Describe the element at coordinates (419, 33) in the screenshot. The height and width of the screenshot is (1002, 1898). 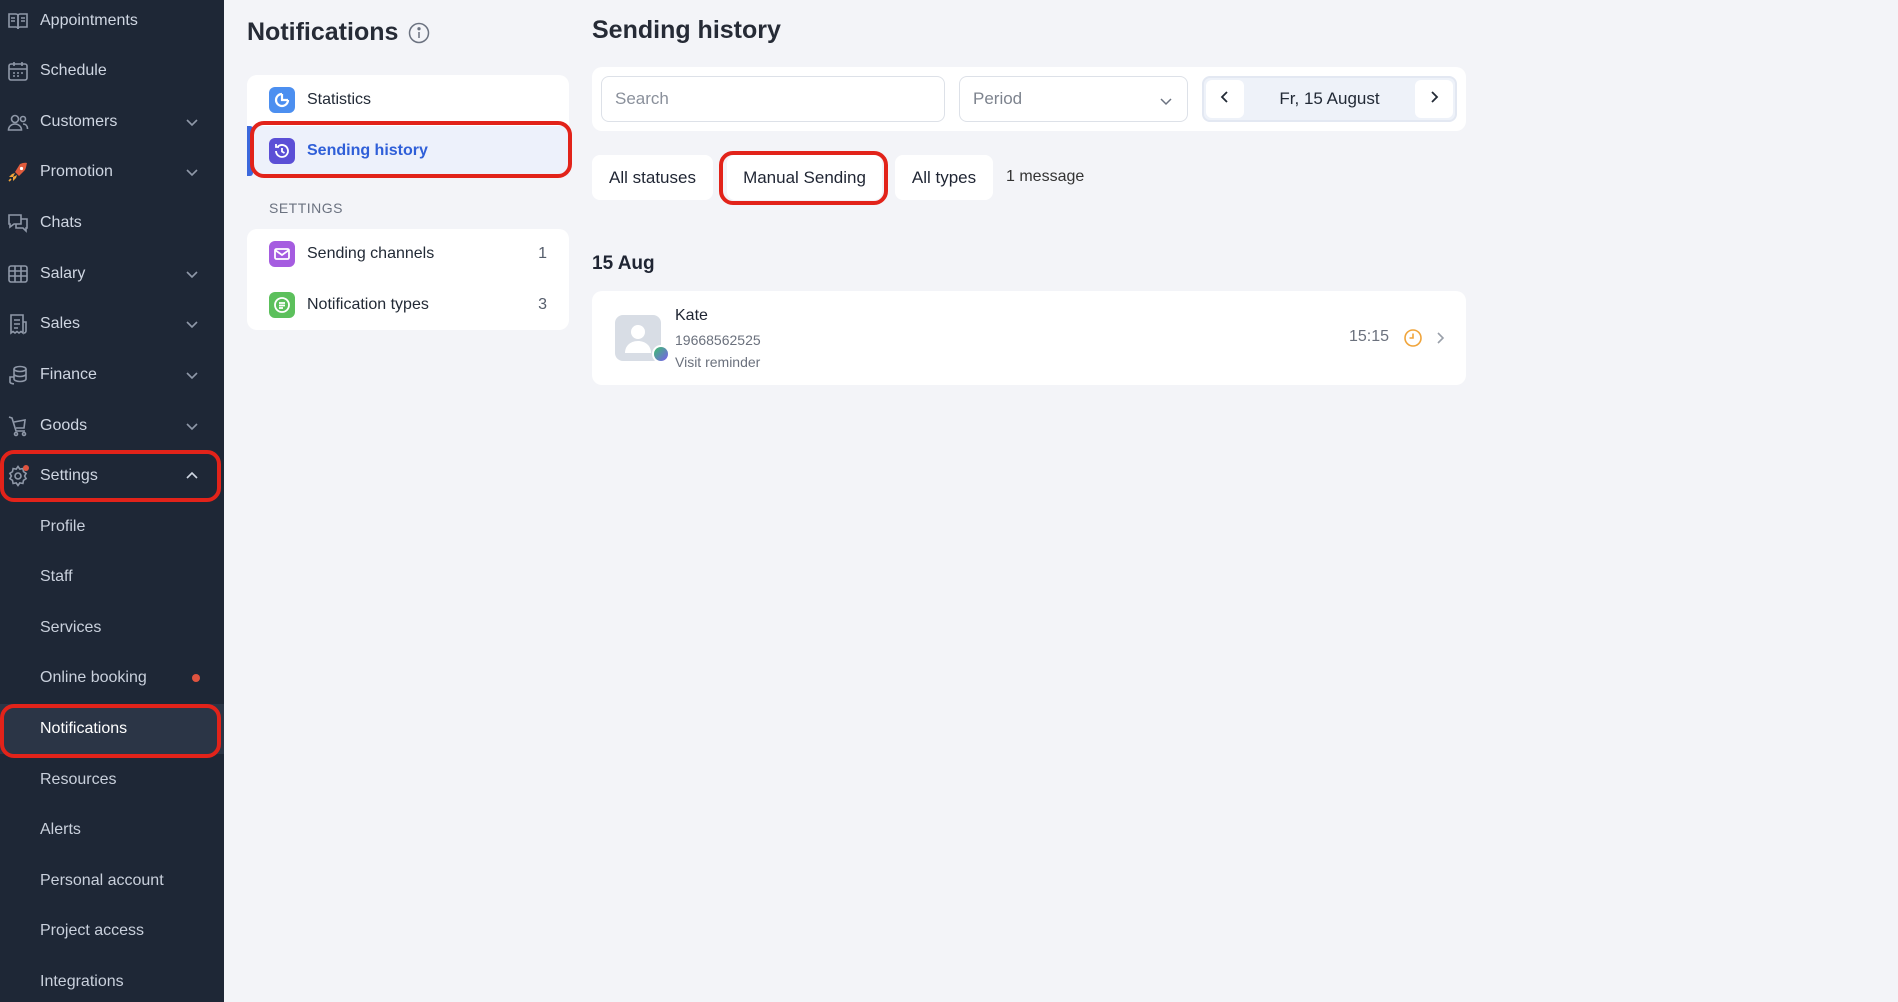
I see `info-icon` at that location.